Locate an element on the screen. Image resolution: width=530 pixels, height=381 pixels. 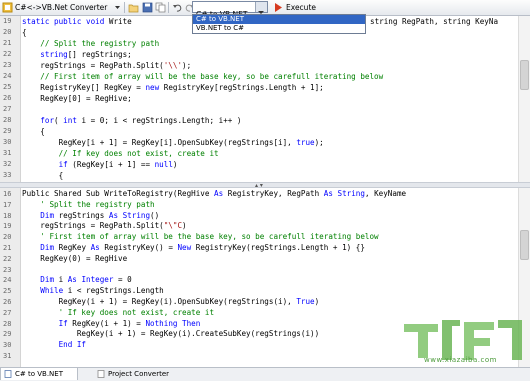
code-line: End If is located at coordinates (54, 345).